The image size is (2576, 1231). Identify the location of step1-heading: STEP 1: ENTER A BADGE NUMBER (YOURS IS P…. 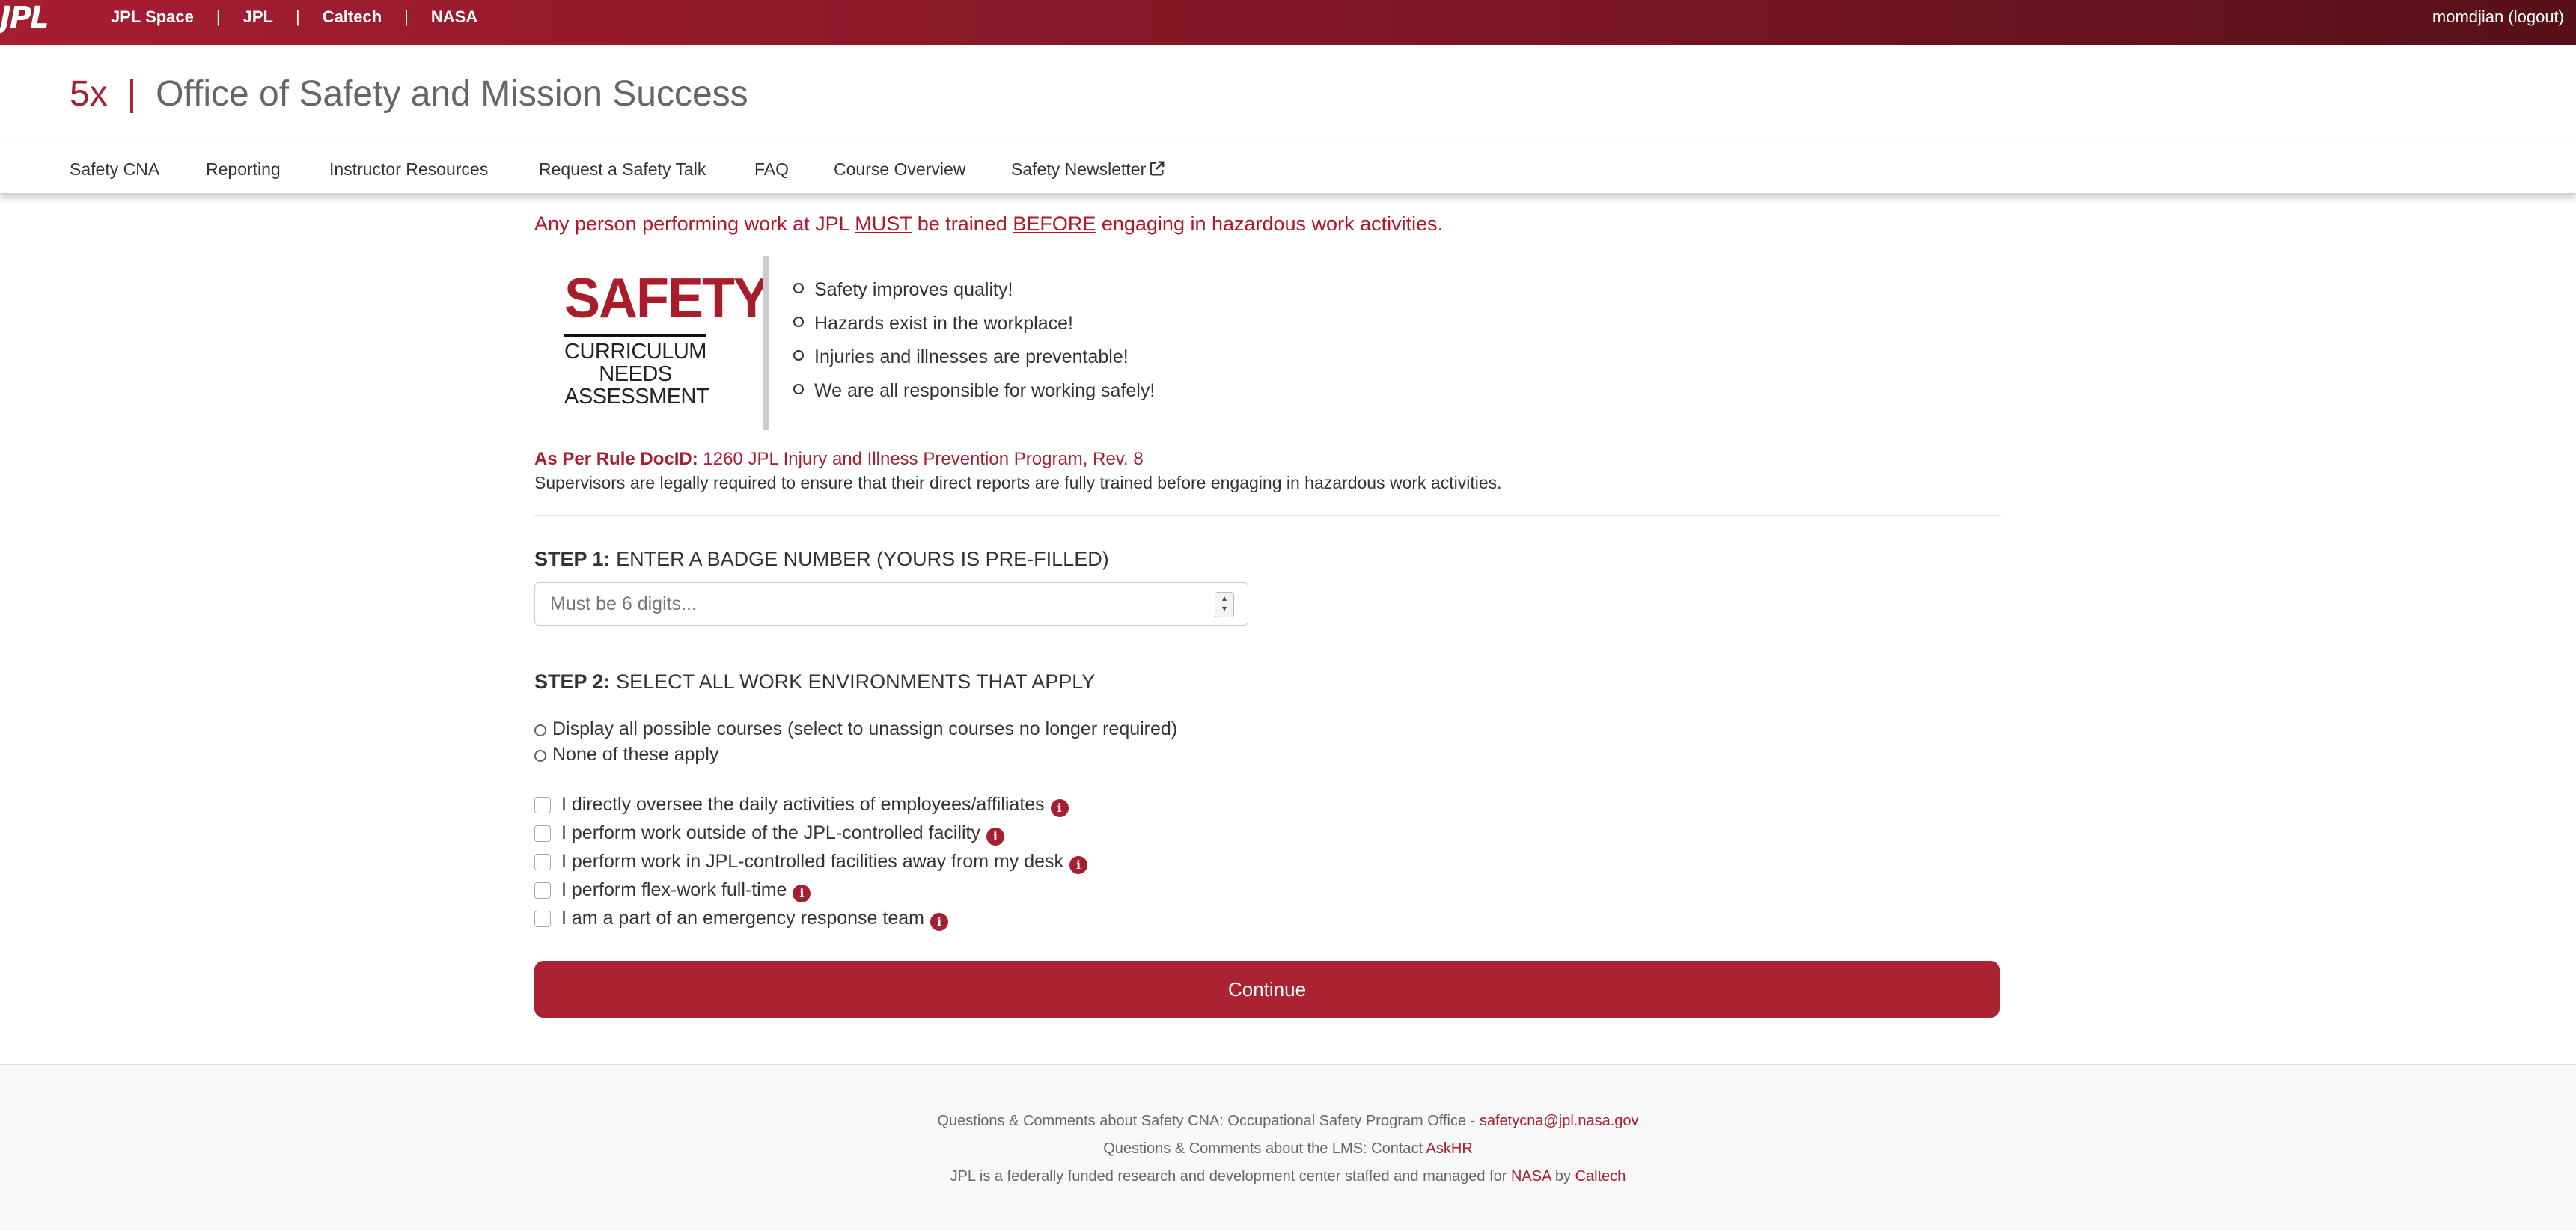
(821, 559).